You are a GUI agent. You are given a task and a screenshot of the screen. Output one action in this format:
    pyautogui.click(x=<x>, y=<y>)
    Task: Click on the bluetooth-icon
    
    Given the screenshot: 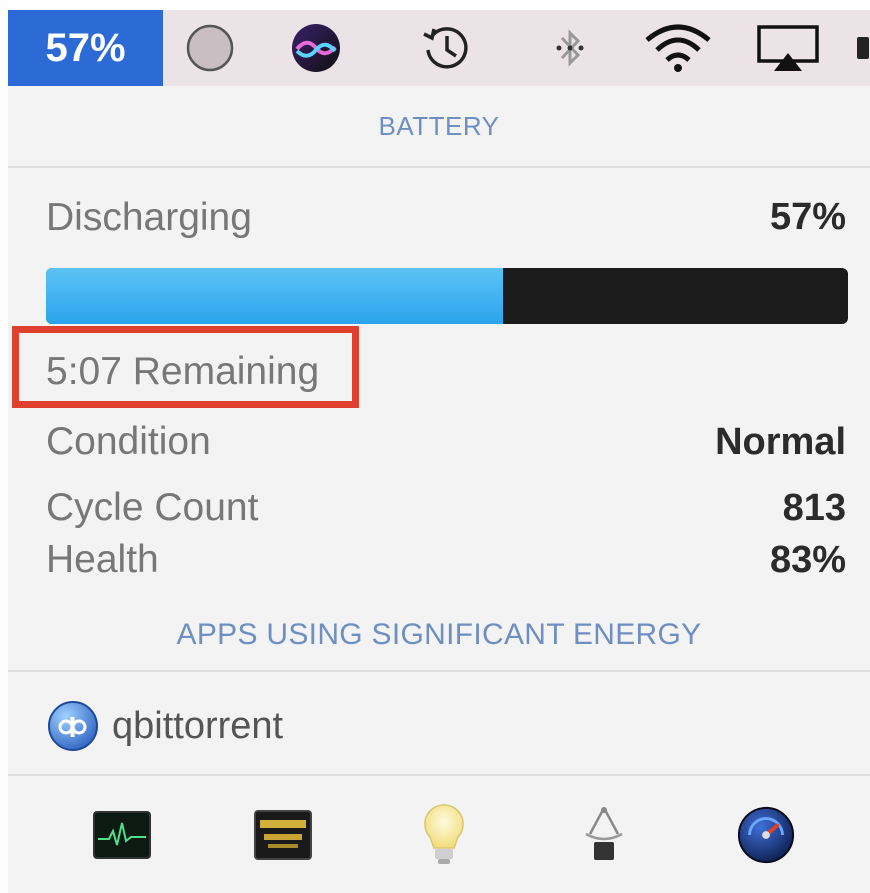 What is the action you would take?
    pyautogui.click(x=570, y=48)
    